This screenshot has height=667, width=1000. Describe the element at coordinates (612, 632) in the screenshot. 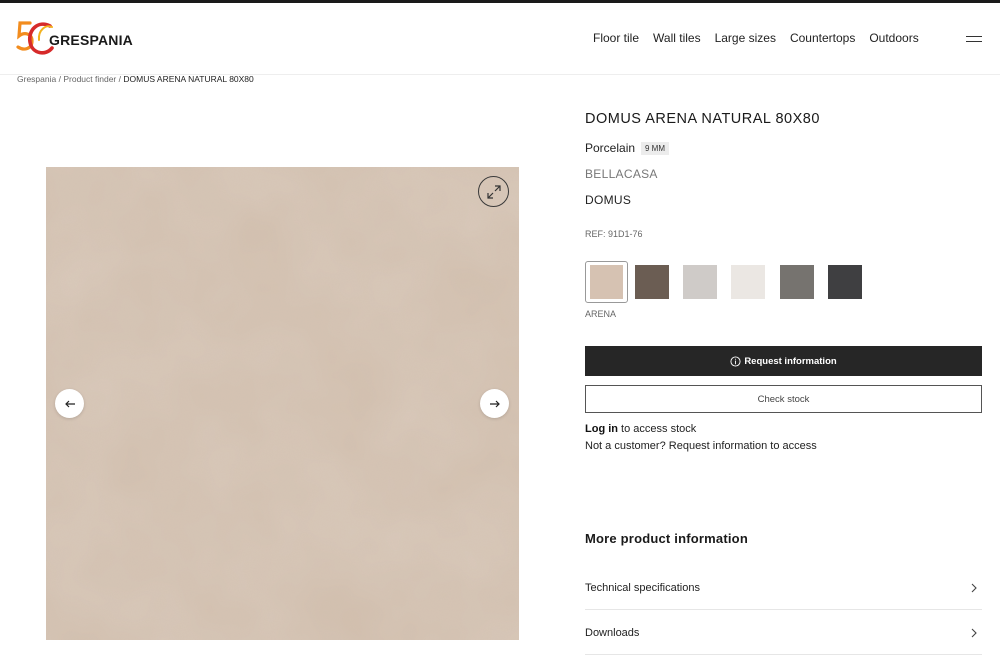

I see `downloads-label: Downloads` at that location.